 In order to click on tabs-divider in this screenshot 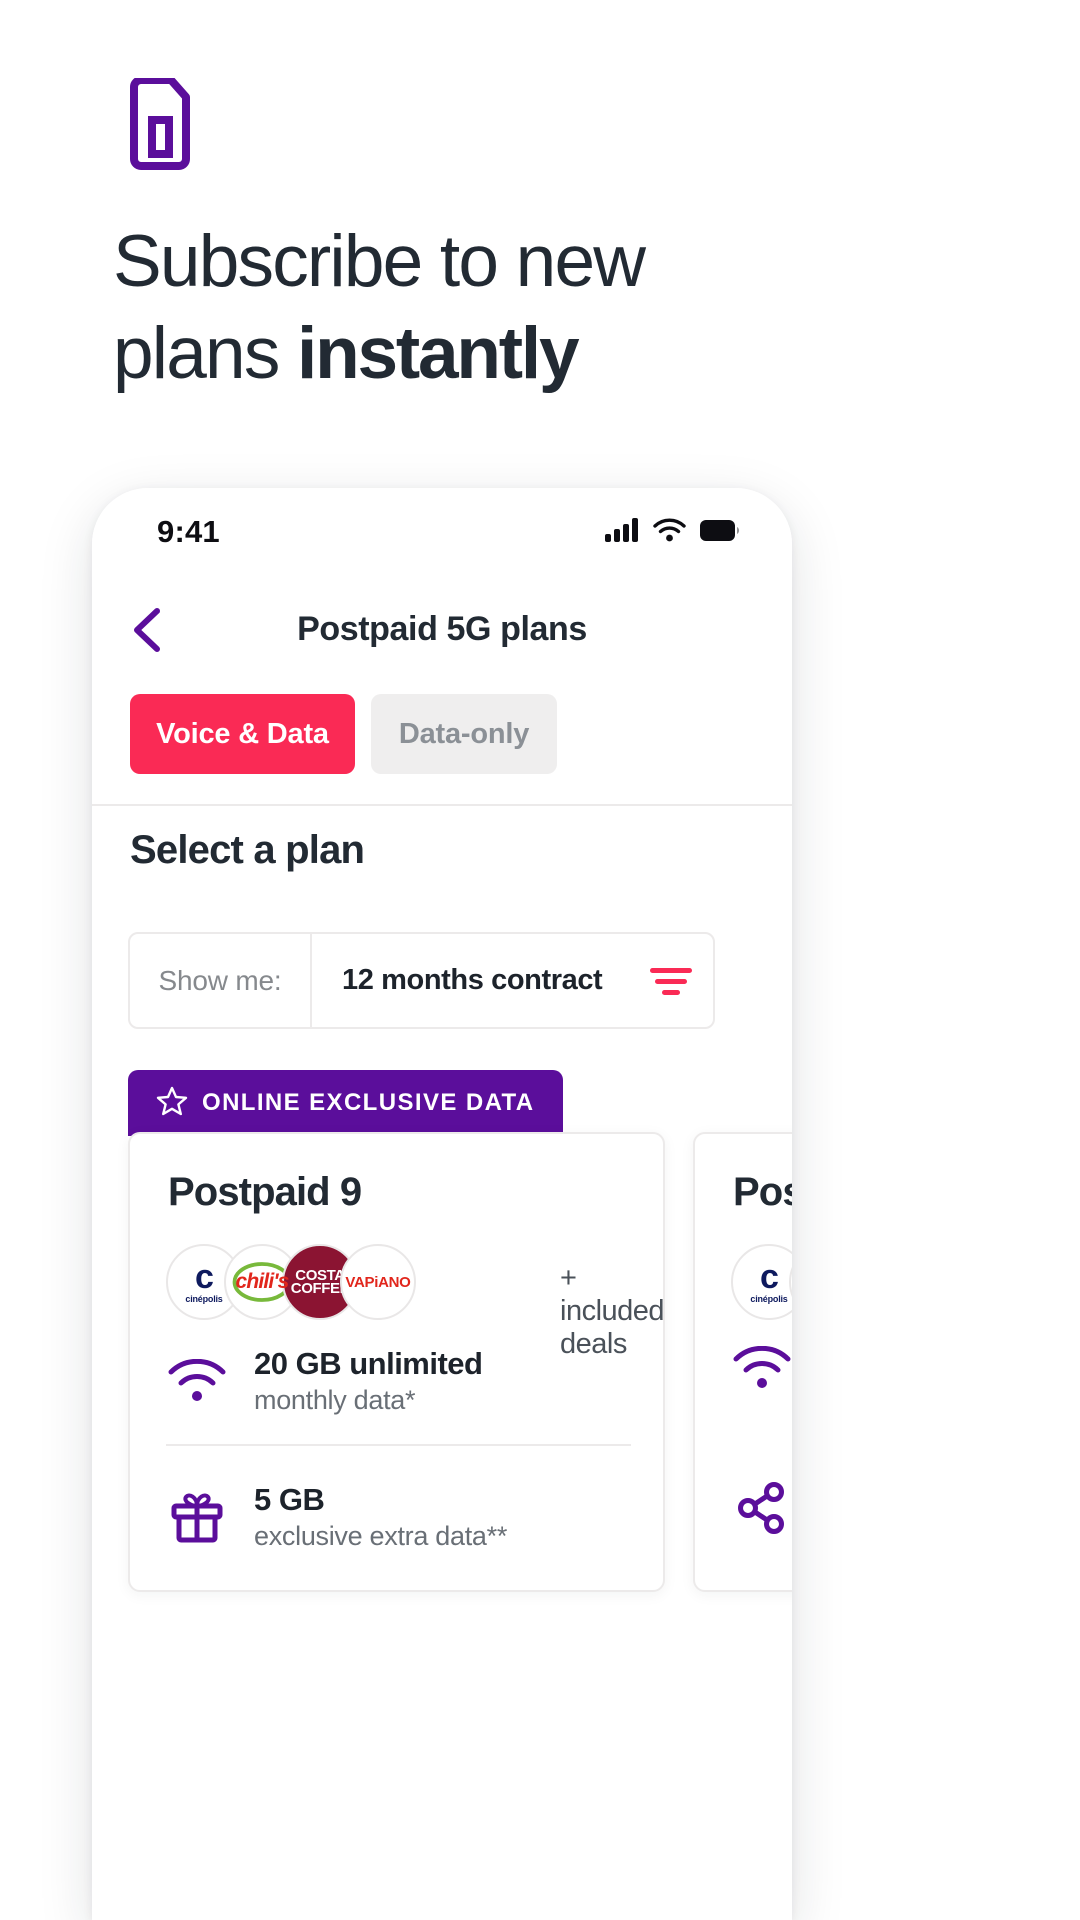, I will do `click(442, 805)`.